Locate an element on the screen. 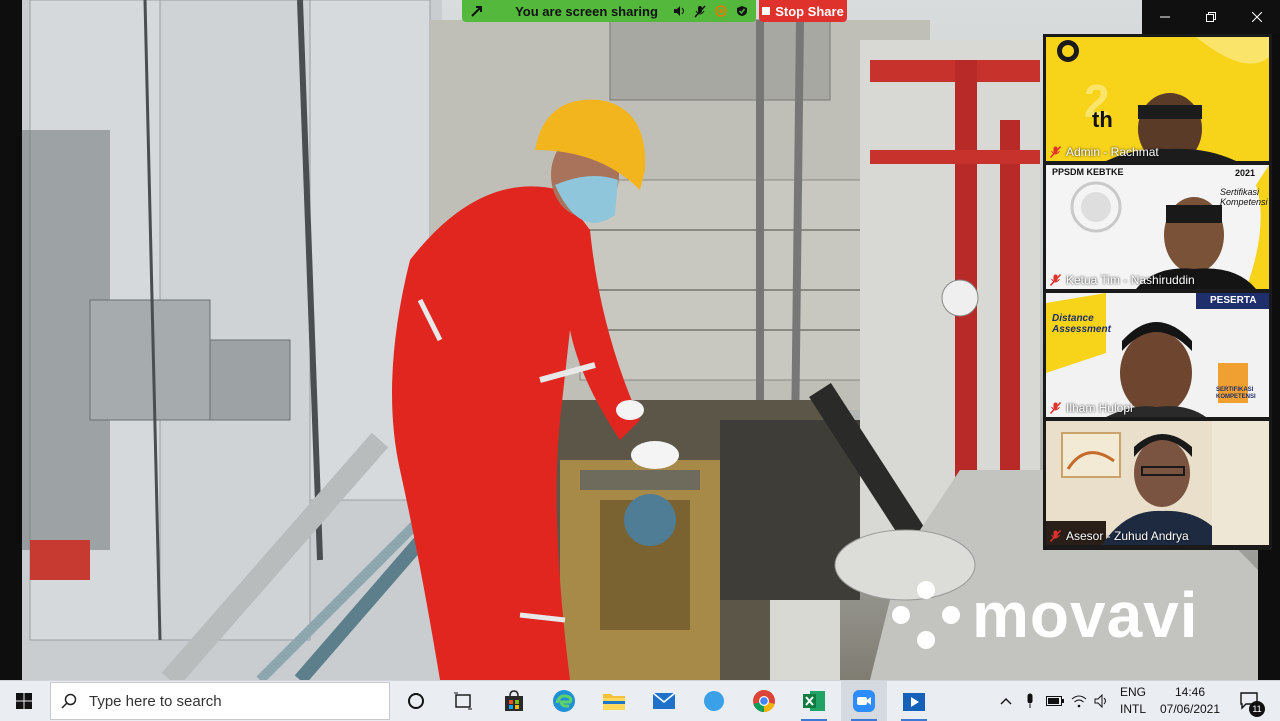 Image resolution: width=1280 pixels, height=721 pixels. cert-script-text: Sertifikasi Kompetensi is located at coordinates (1244, 197).